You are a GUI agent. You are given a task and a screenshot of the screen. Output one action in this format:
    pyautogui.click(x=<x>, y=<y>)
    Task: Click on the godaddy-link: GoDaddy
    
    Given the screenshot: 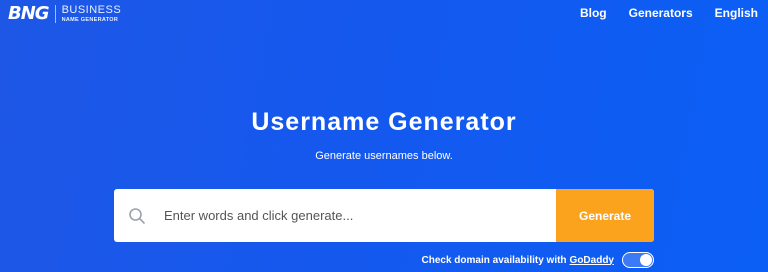 What is the action you would take?
    pyautogui.click(x=592, y=260)
    